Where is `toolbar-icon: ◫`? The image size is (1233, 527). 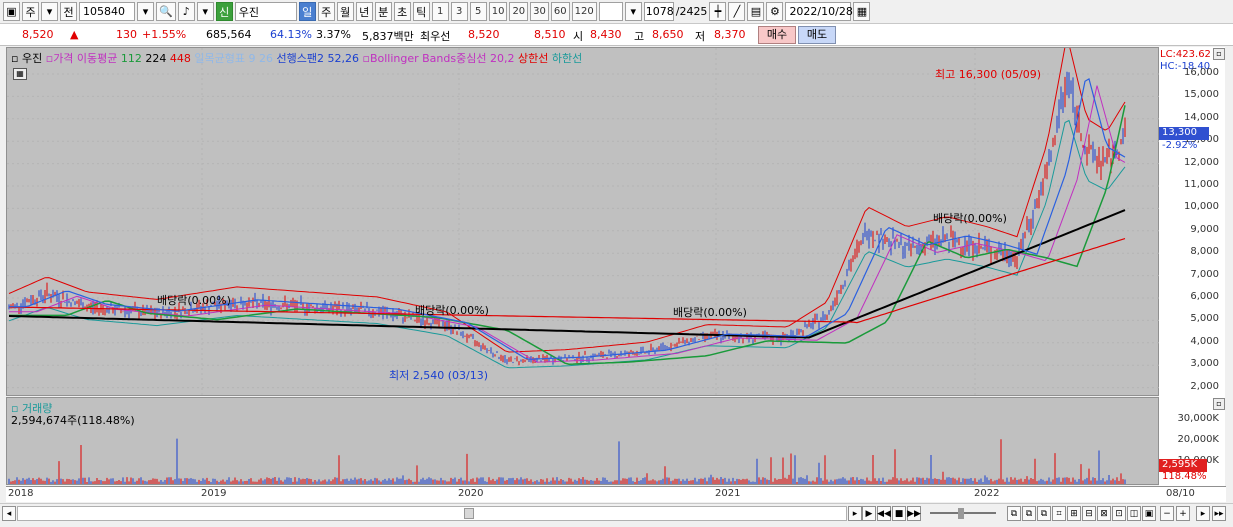
toolbar-icon: ◫ is located at coordinates (1134, 513).